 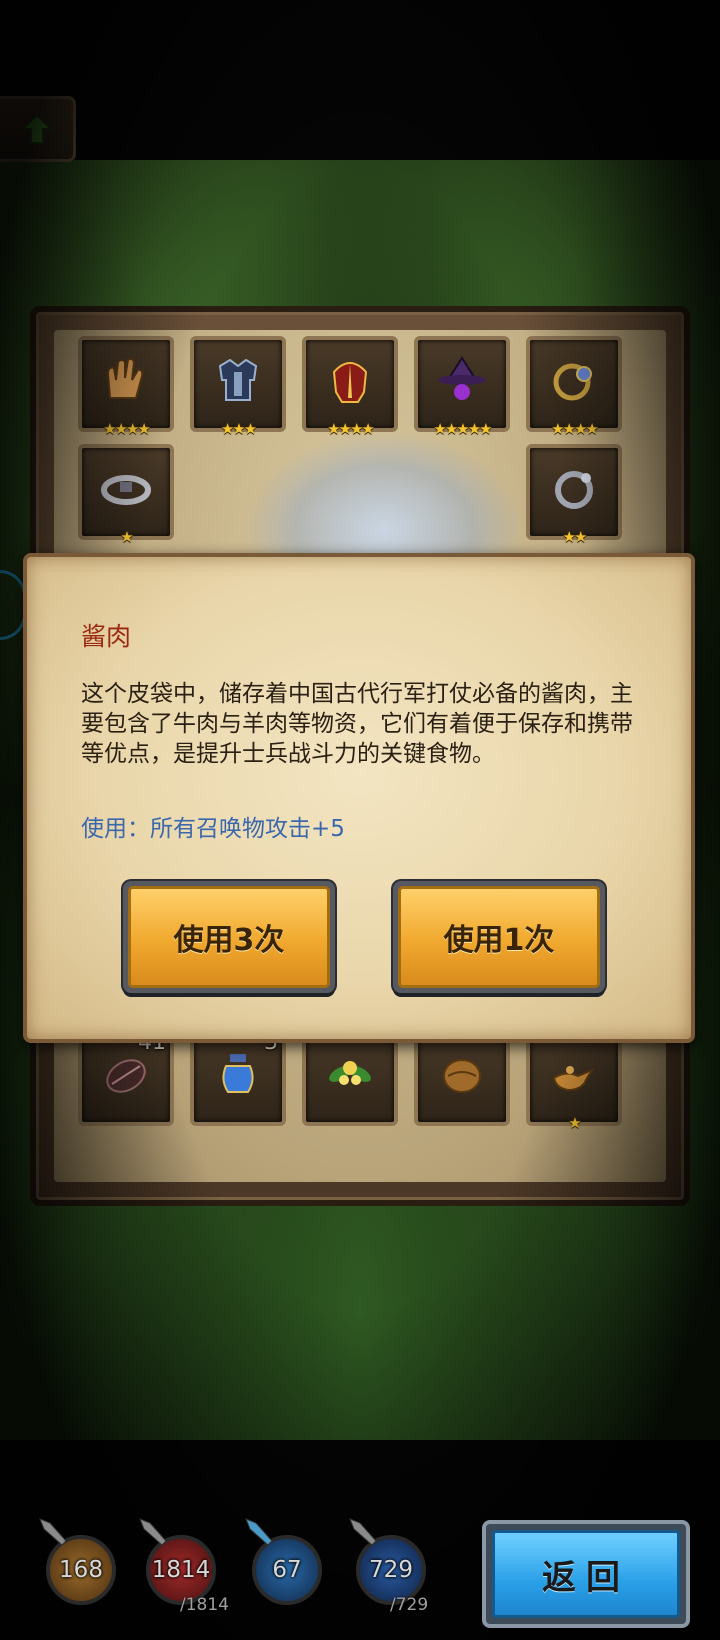 I want to click on equip-slot-ring-right: ★★, so click(x=574, y=495).